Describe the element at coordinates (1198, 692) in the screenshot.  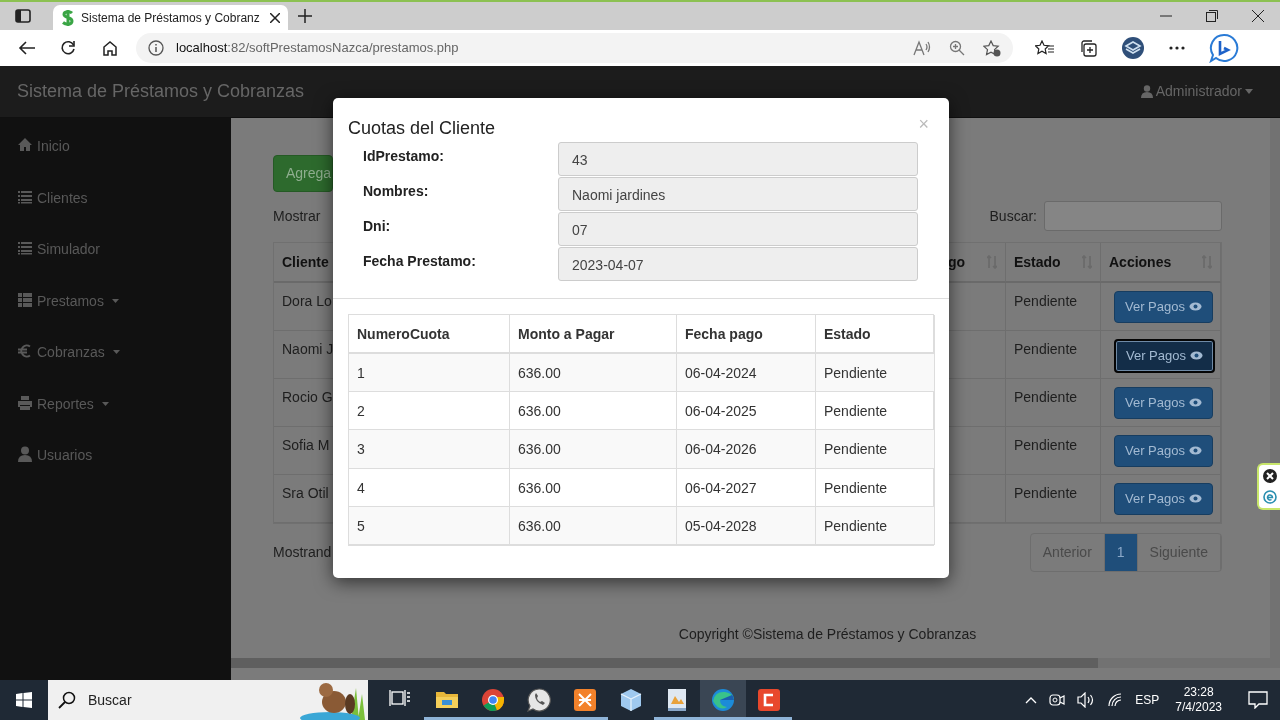
I see `clock-time: 23:28` at that location.